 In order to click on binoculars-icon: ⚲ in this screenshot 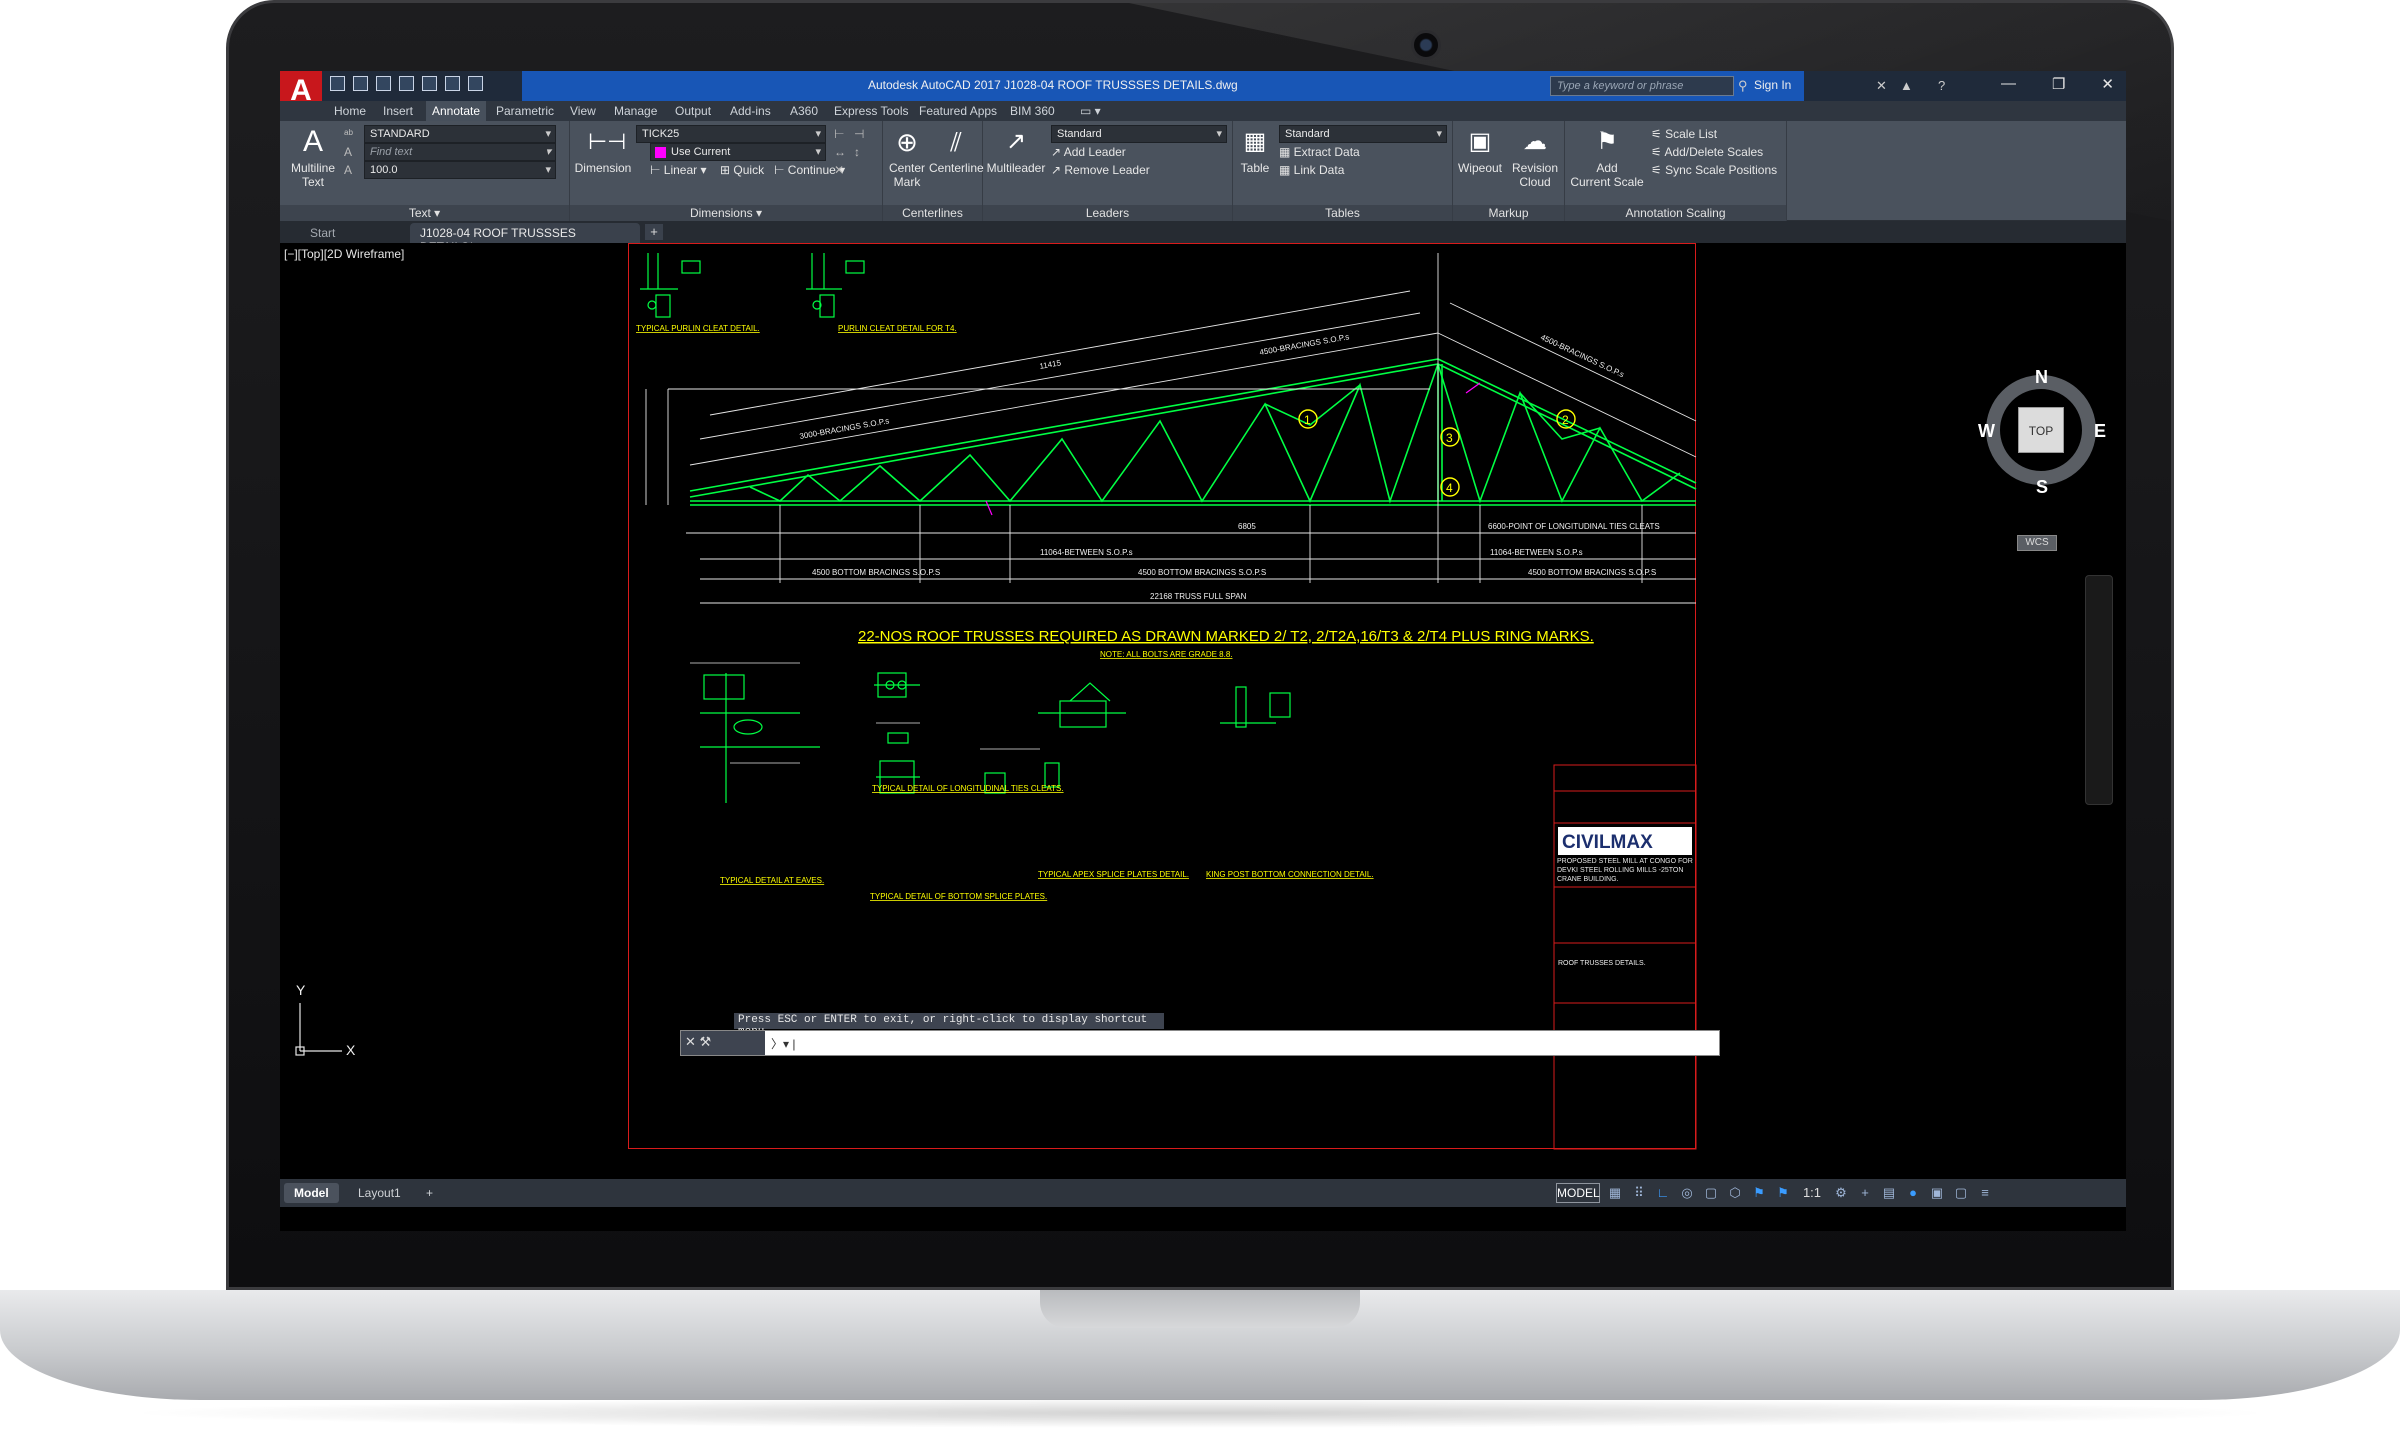, I will do `click(1746, 85)`.